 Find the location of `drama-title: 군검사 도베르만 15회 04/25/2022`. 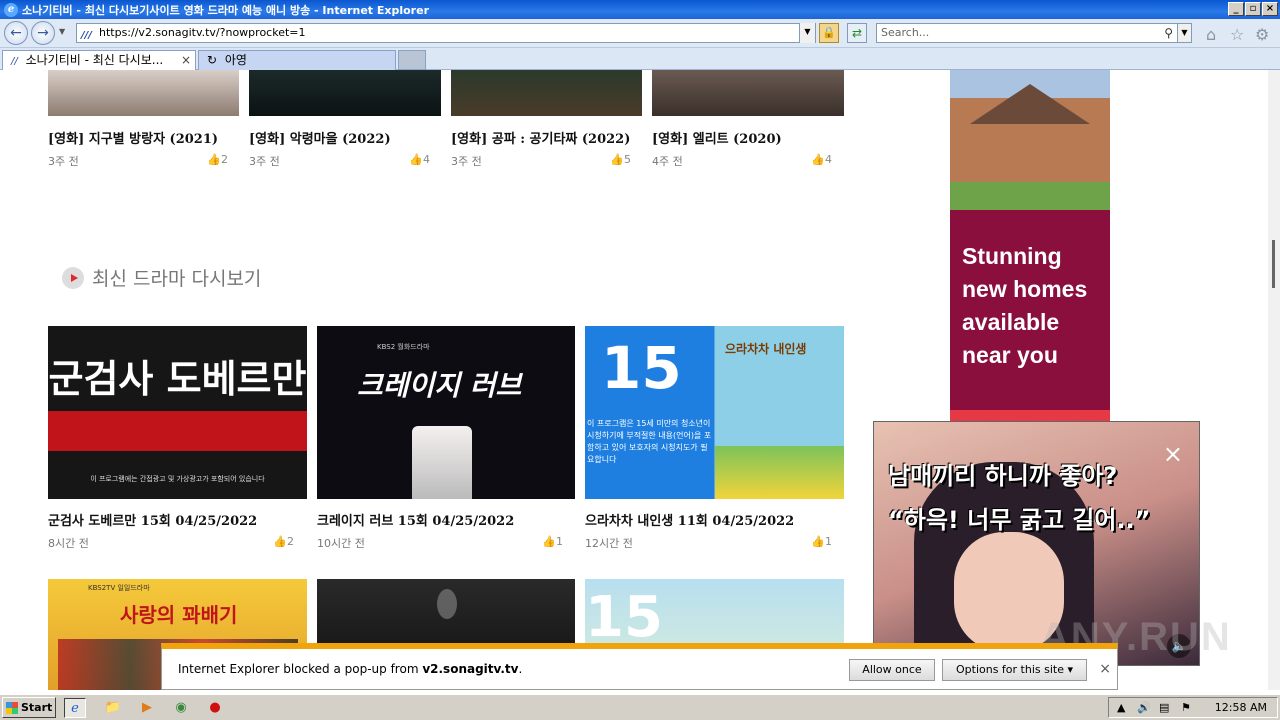

drama-title: 군검사 도베르만 15회 04/25/2022 is located at coordinates (152, 519).